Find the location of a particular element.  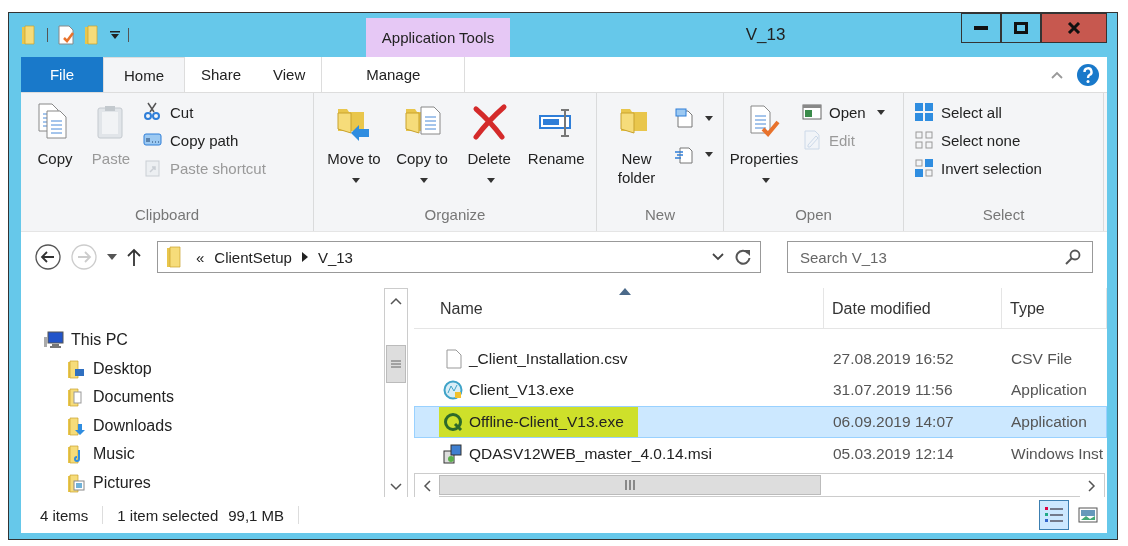

group-label: Open is located at coordinates (813, 215).